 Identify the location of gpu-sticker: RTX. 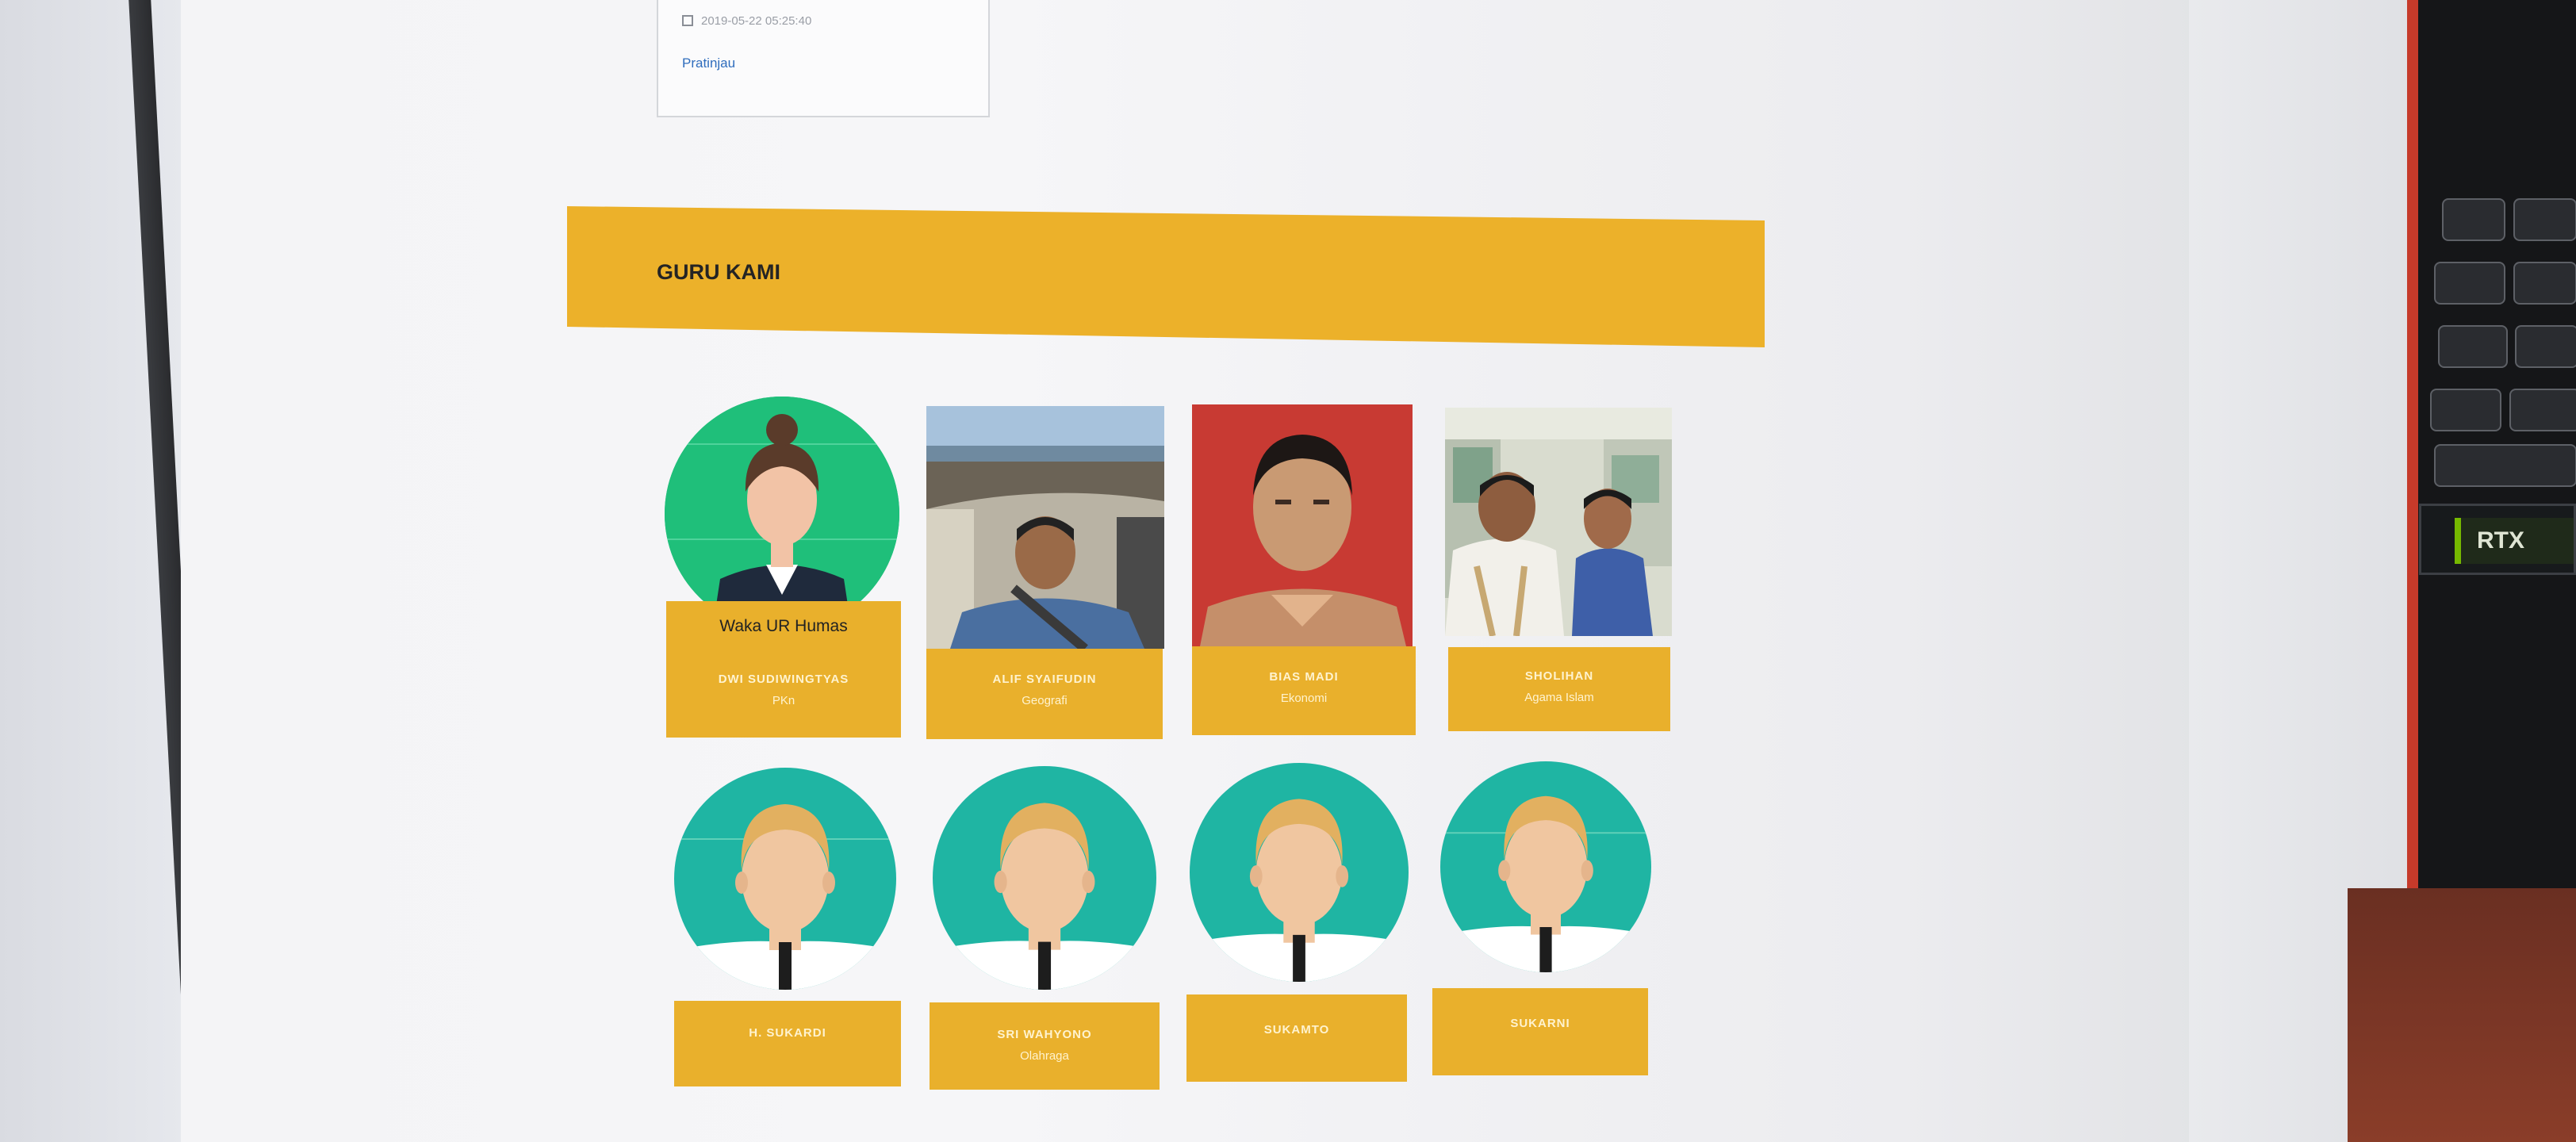
(2498, 539).